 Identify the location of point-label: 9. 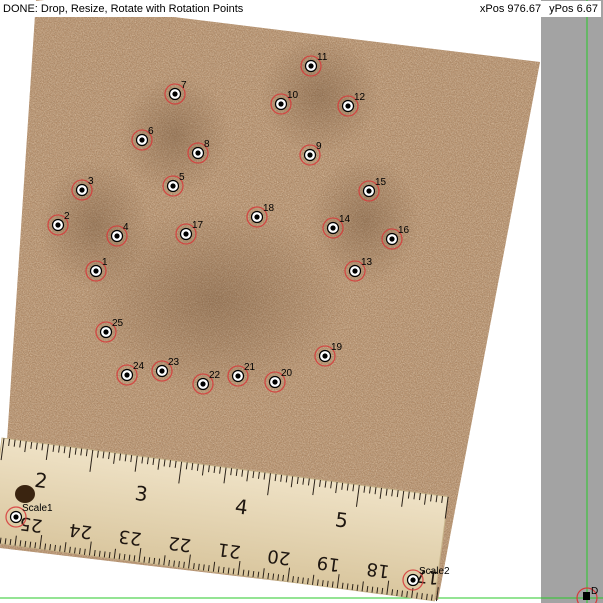
(319, 146).